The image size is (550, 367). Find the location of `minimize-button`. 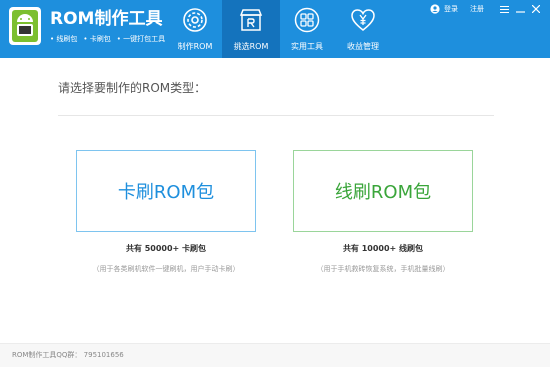

minimize-button is located at coordinates (520, 9).